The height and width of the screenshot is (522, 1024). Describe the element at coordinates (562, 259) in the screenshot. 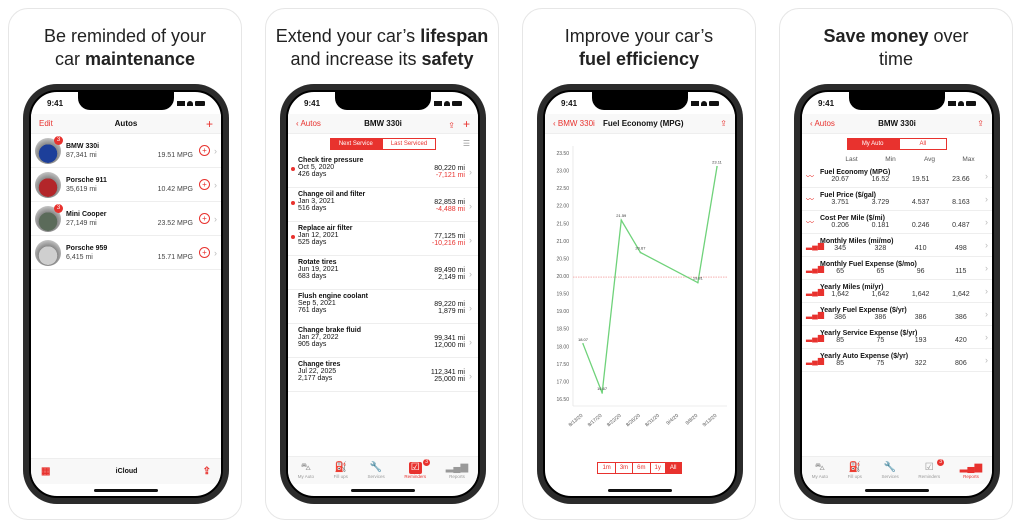

I see `y-tick-label: 20.50` at that location.